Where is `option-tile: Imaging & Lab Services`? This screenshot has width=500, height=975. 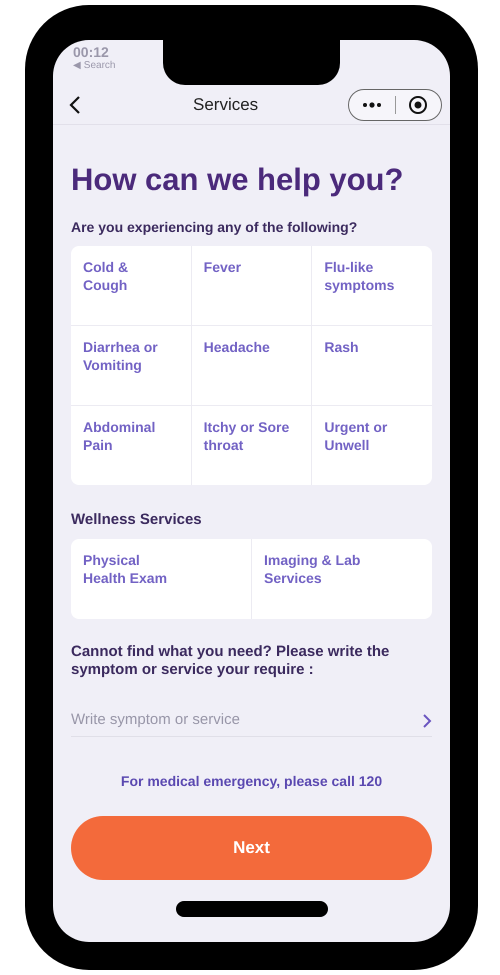
option-tile: Imaging & Lab Services is located at coordinates (342, 579).